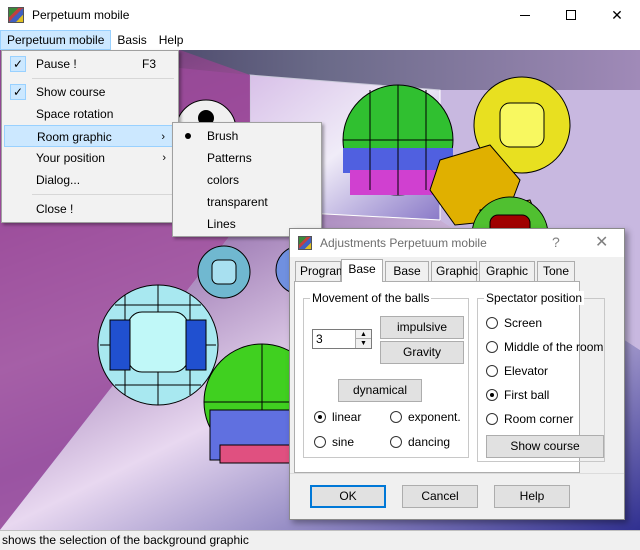 This screenshot has height=550, width=640. Describe the element at coordinates (526, 371) in the screenshot. I see `radio-label: Elevator` at that location.